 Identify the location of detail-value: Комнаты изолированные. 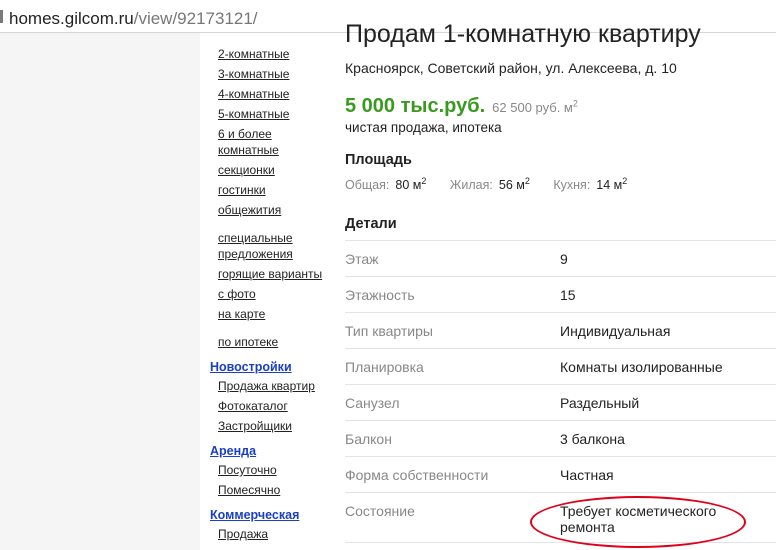
(641, 367).